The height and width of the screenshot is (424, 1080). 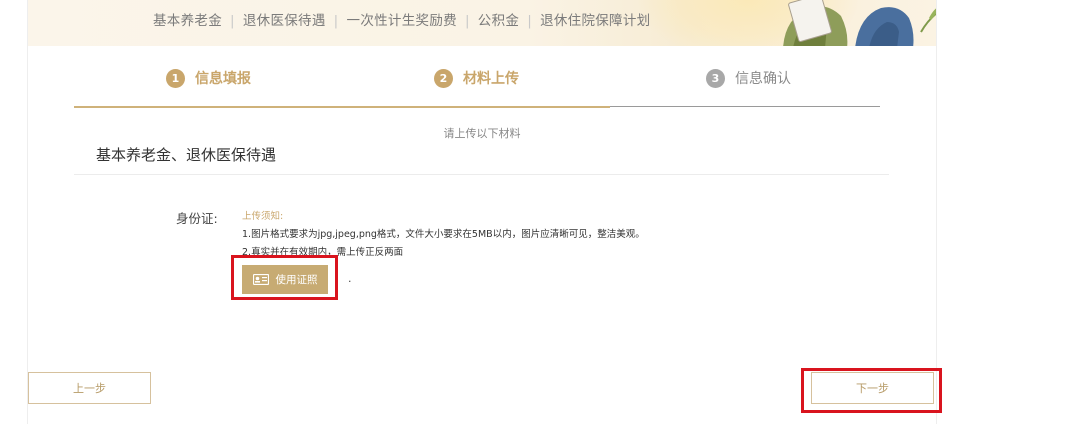 I want to click on step-info-fill: 1 信息填报, so click(x=208, y=78).